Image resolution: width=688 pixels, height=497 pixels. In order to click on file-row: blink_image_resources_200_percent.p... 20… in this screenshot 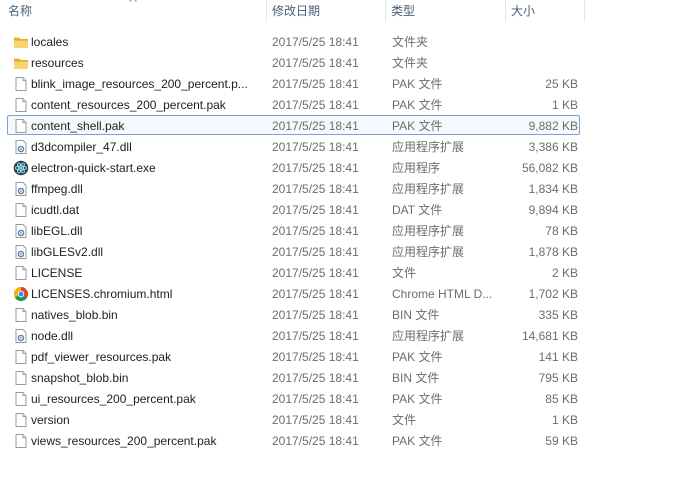, I will do `click(293, 83)`.